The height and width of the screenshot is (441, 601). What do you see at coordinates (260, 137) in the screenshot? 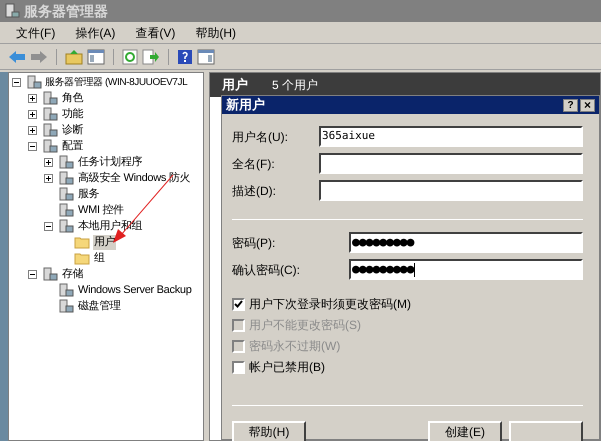
I see `field-label: 用户名(U):` at bounding box center [260, 137].